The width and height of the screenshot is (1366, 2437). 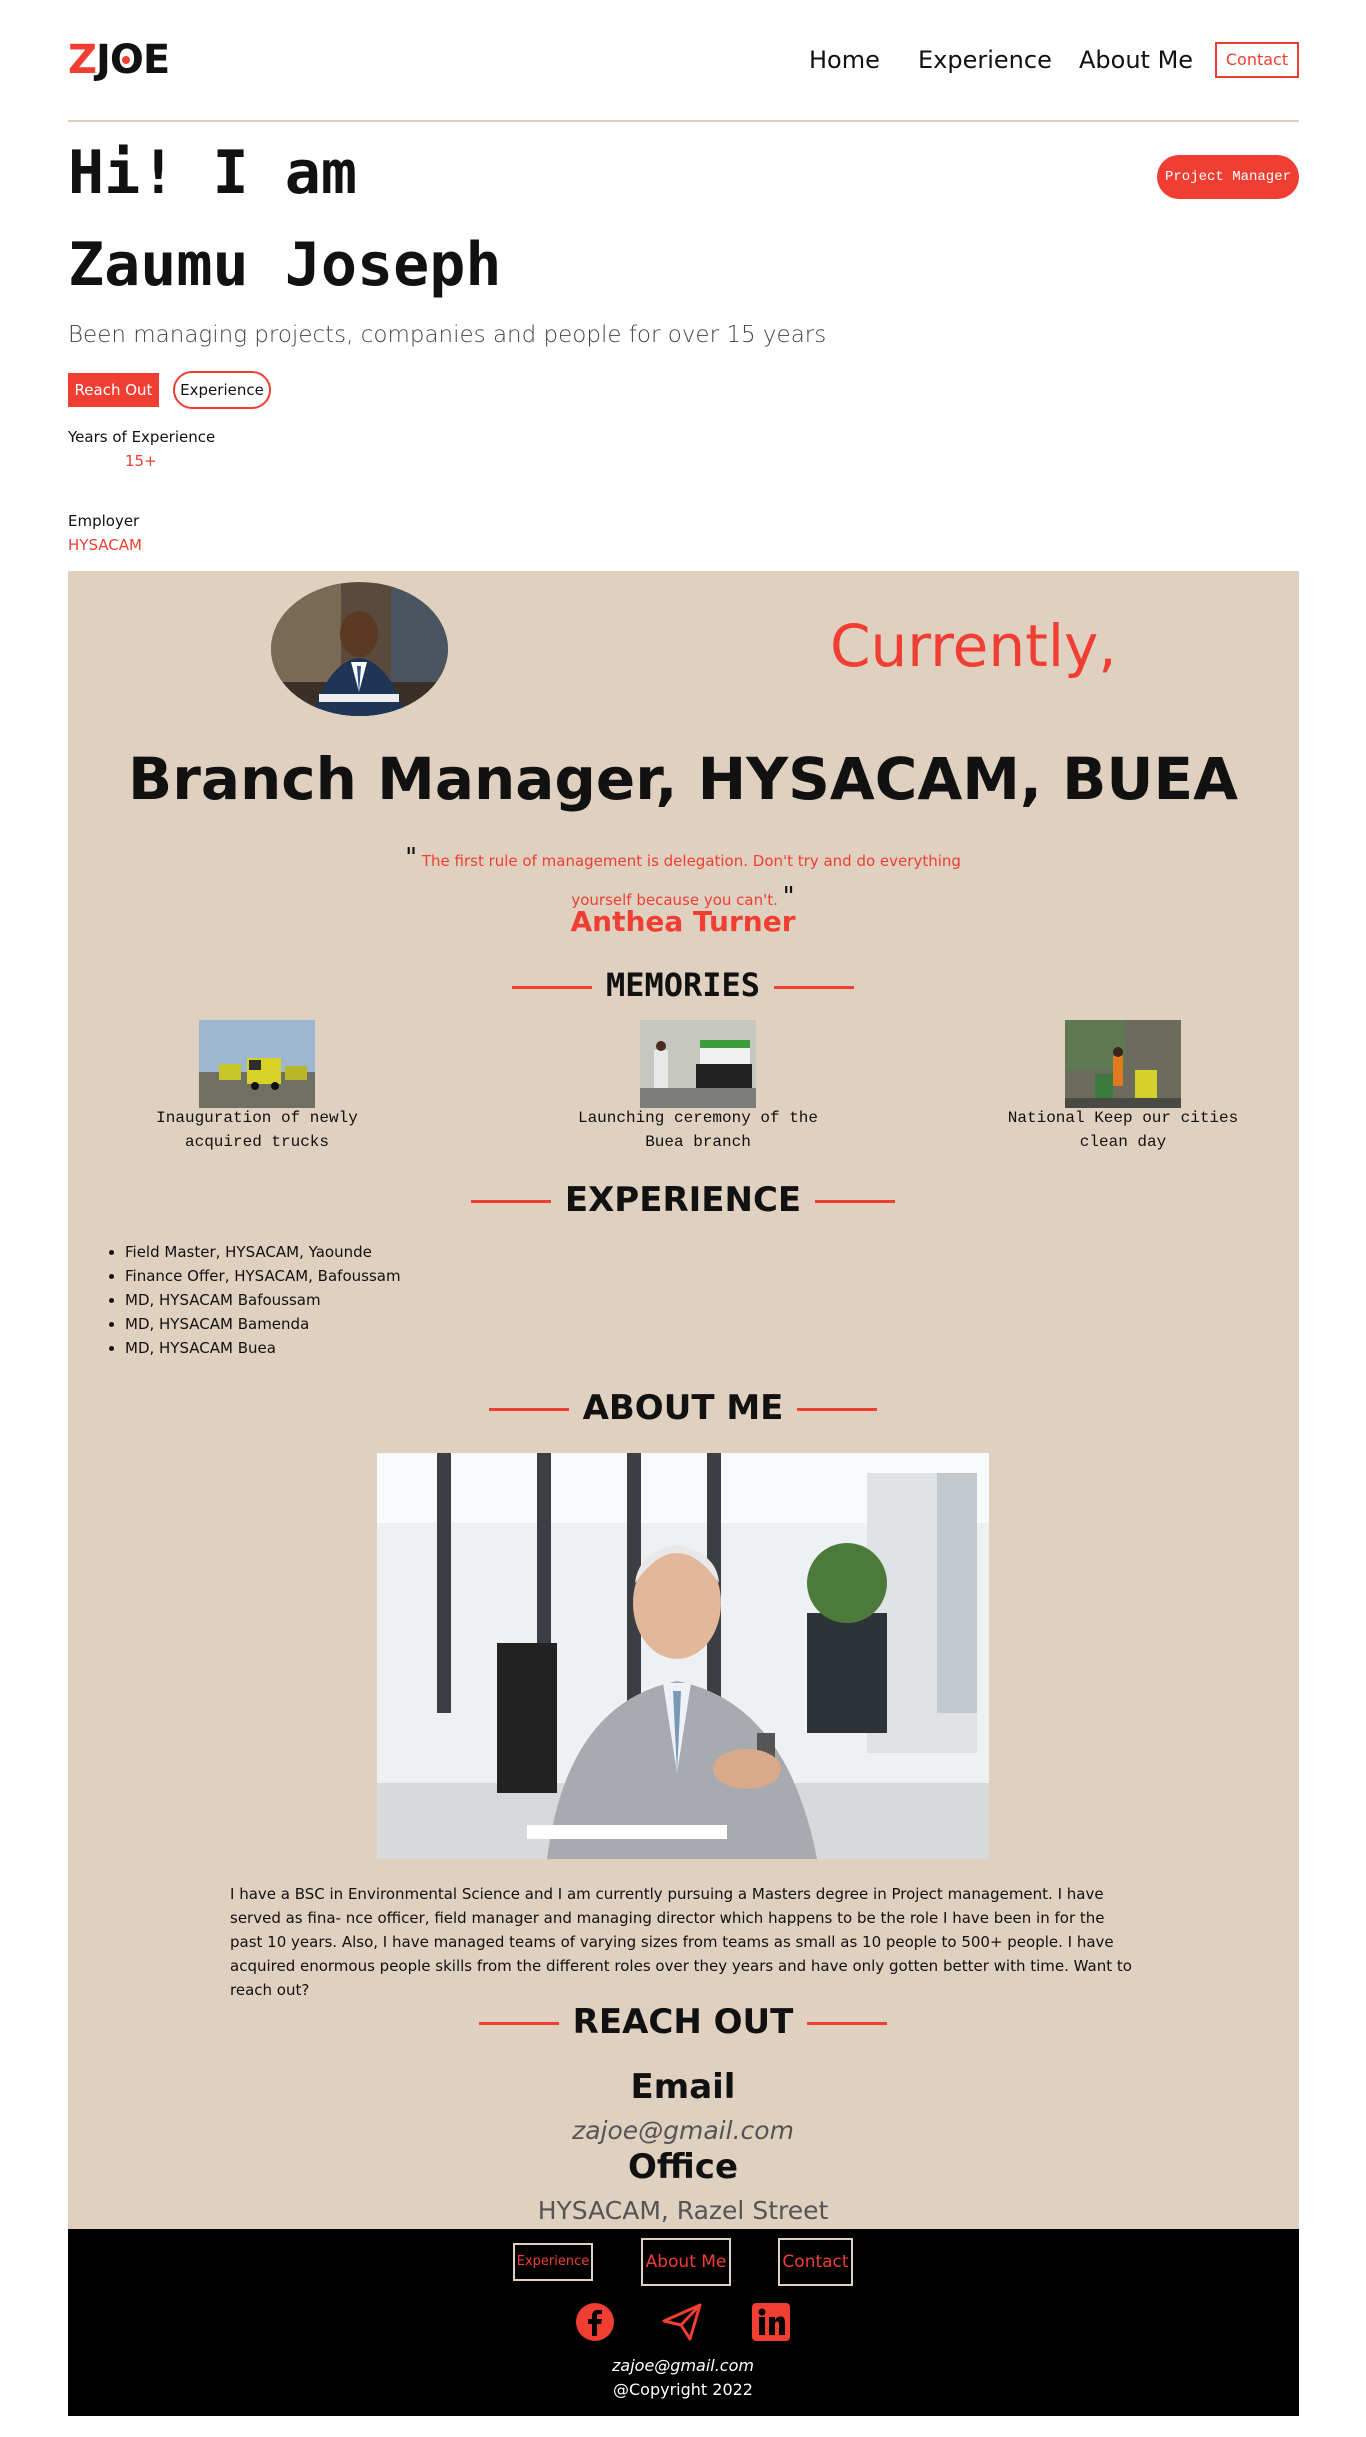 I want to click on footer-email: zajoe@gmail.com, so click(x=683, y=2365).